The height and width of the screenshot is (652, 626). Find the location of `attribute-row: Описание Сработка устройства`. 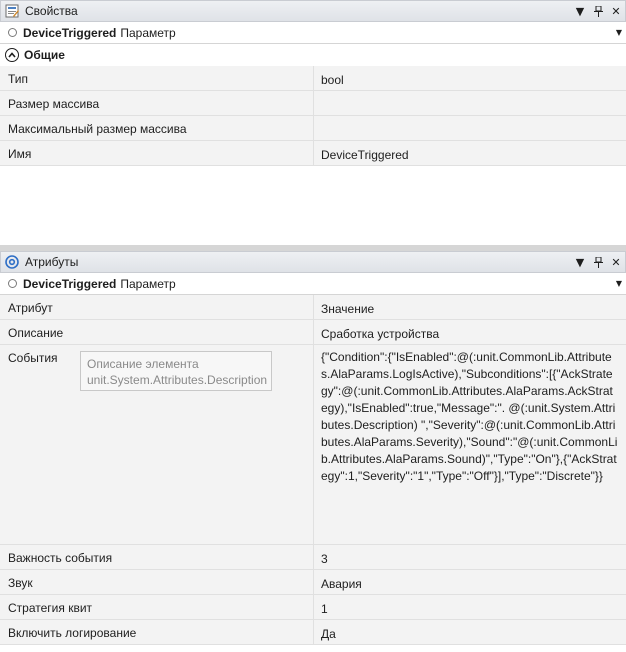

attribute-row: Описание Сработка устройства is located at coordinates (313, 332).